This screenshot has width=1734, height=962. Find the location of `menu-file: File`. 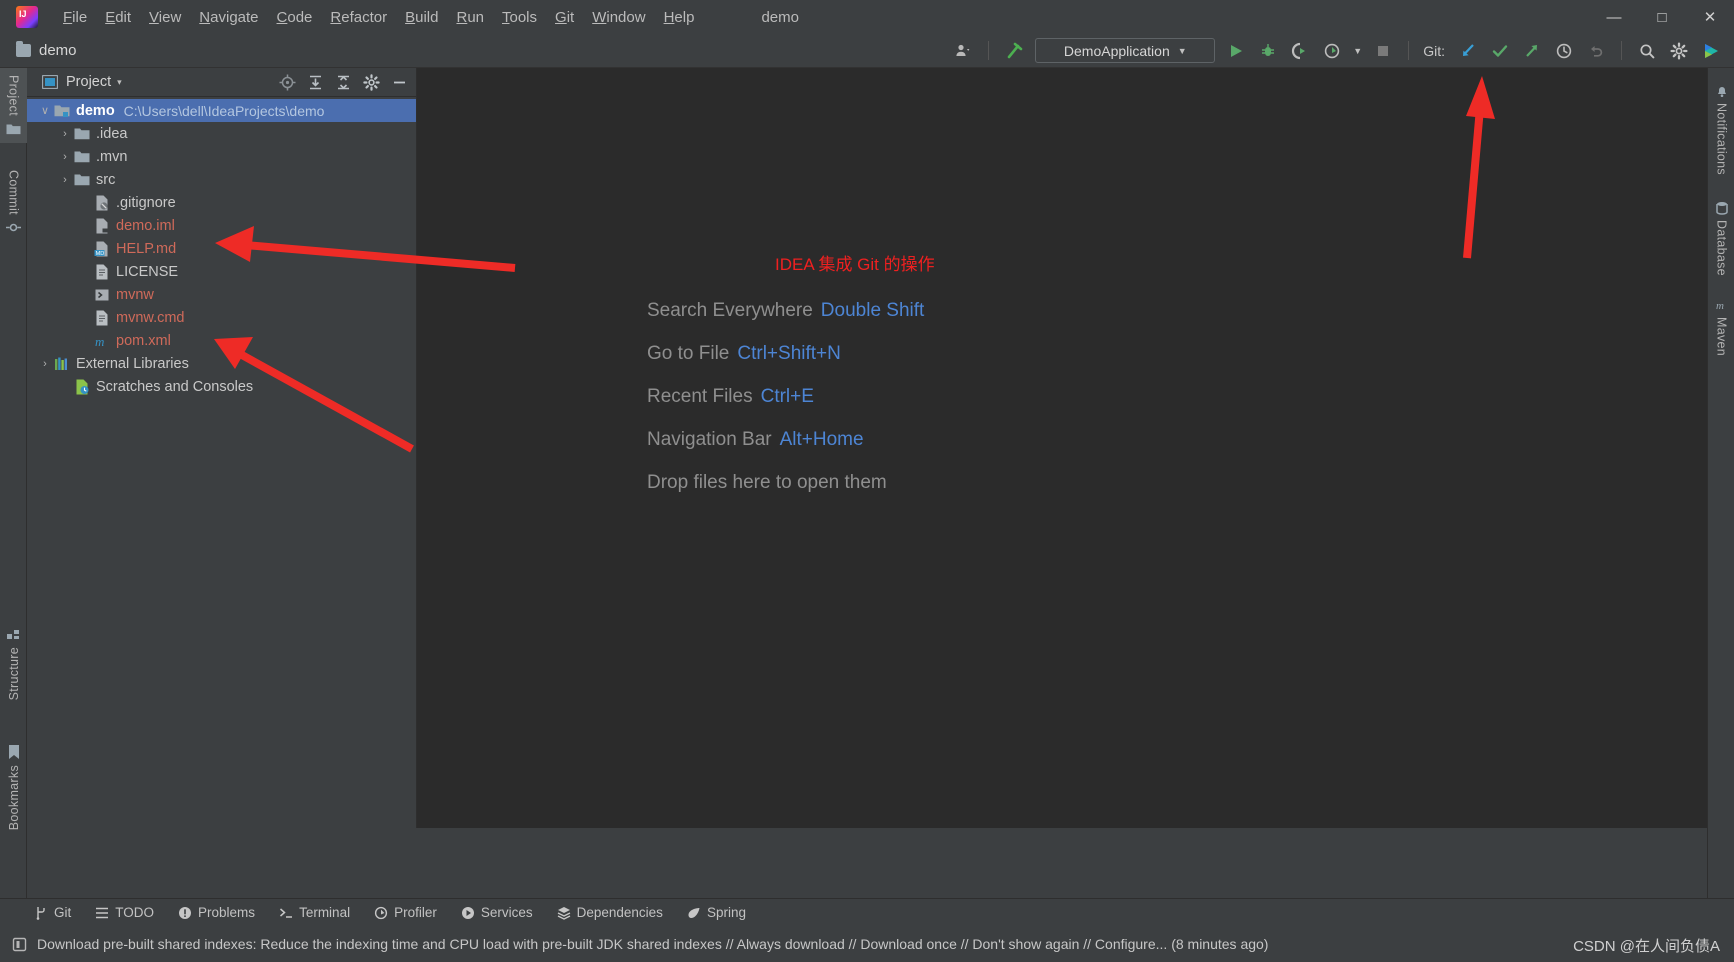

menu-file: File is located at coordinates (75, 17).